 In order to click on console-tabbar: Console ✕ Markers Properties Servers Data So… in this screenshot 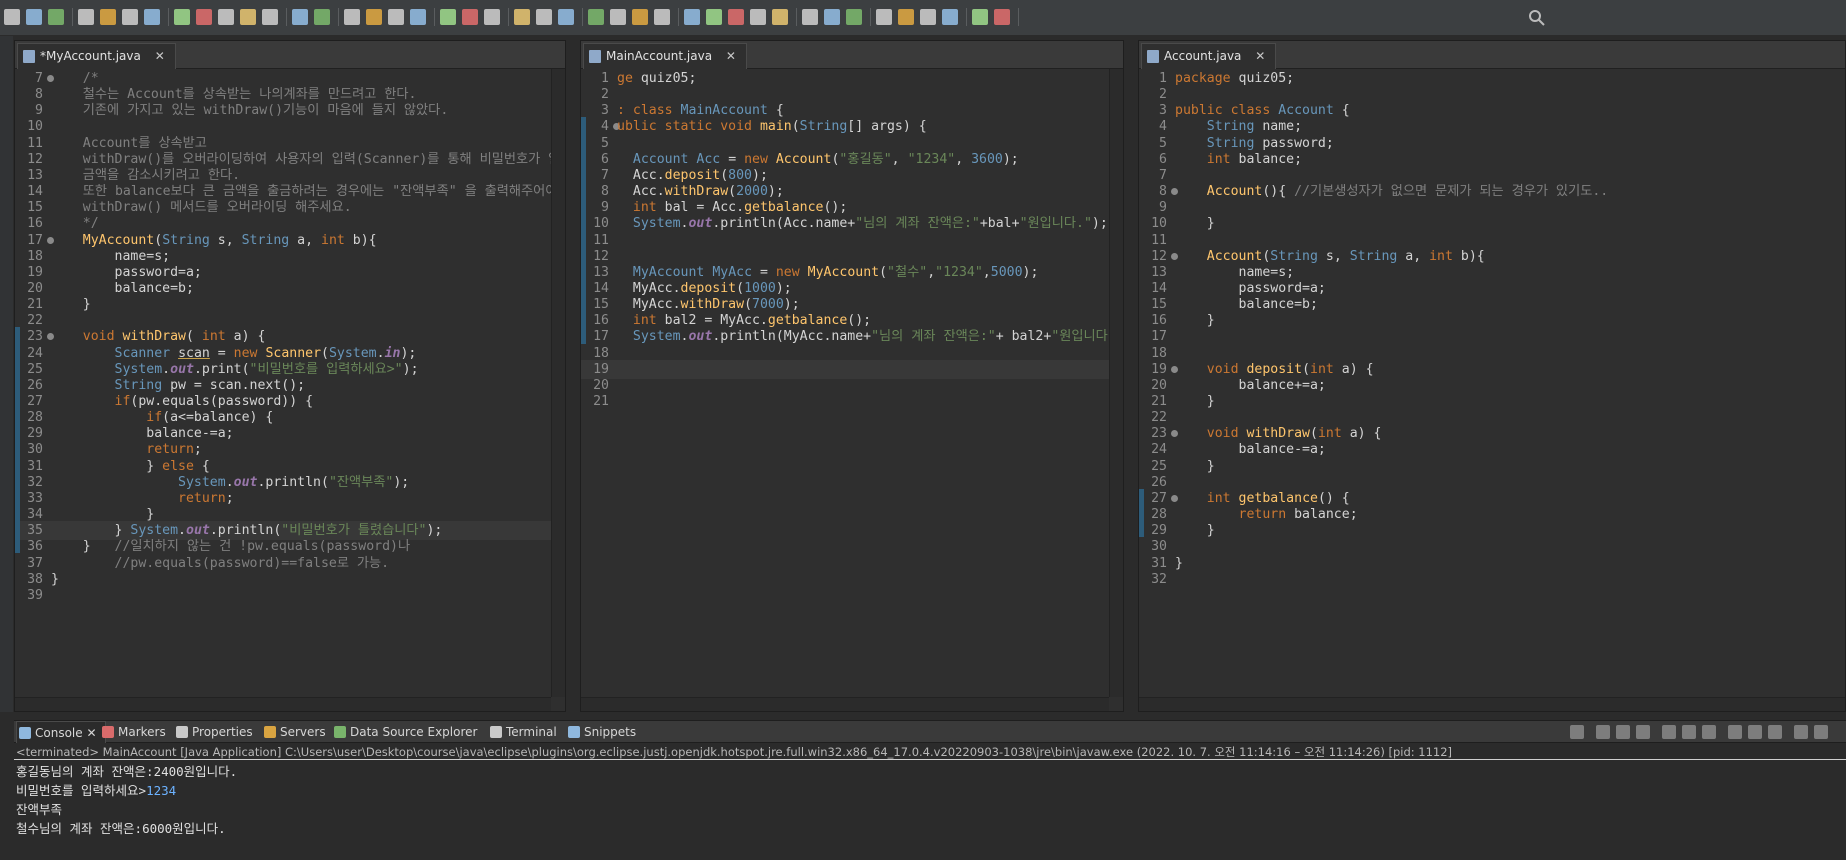, I will do `click(930, 732)`.